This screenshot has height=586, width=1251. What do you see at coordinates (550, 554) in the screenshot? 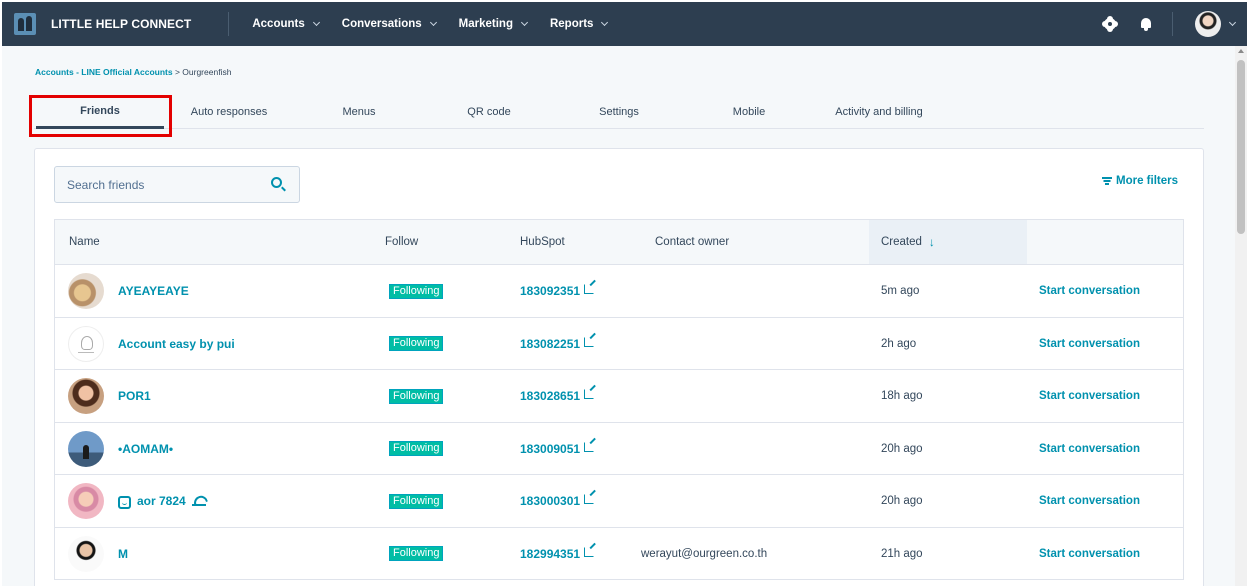
I see `hubspot-id-link: 182994351` at bounding box center [550, 554].